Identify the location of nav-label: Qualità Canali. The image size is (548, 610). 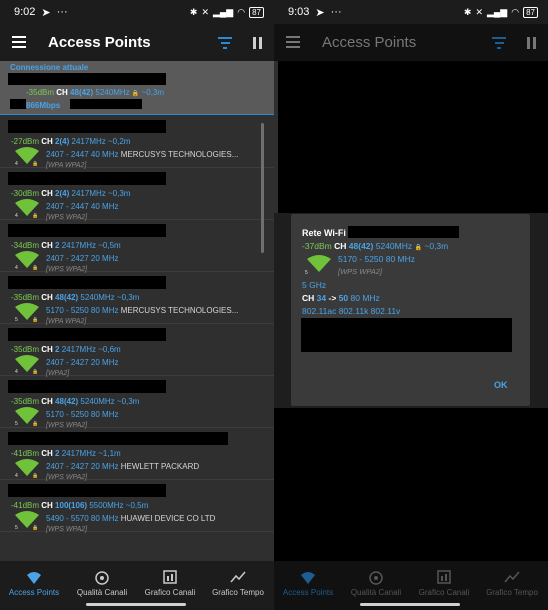
(376, 592).